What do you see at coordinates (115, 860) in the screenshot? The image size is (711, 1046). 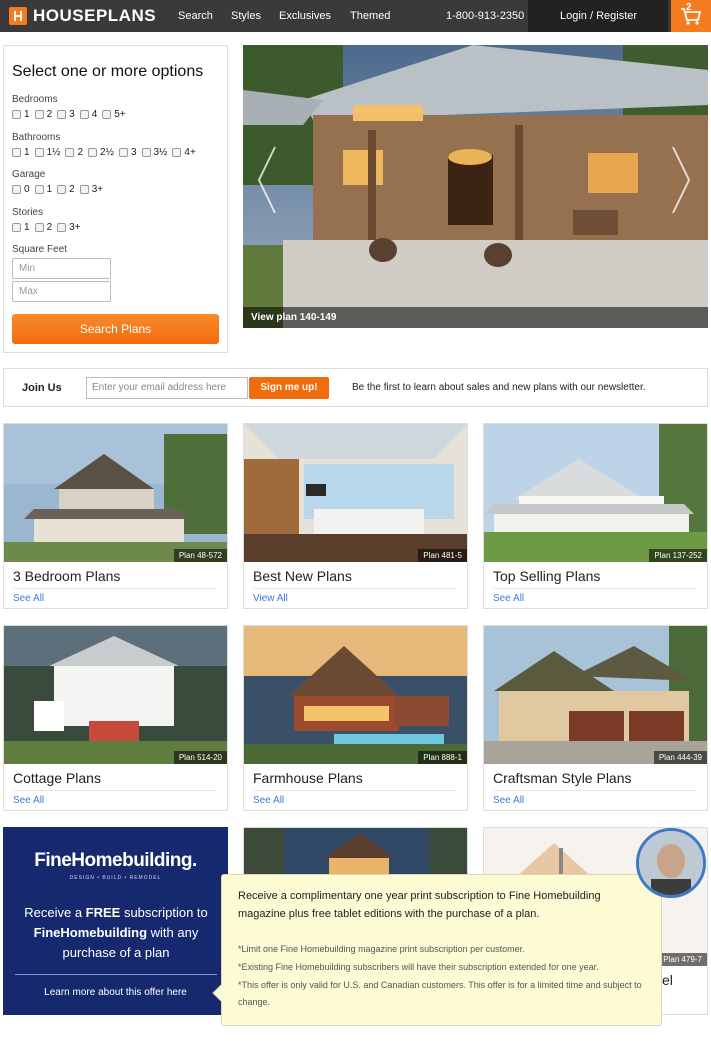 I see `fine-homebuilding-logo: FineHomebuilding.` at bounding box center [115, 860].